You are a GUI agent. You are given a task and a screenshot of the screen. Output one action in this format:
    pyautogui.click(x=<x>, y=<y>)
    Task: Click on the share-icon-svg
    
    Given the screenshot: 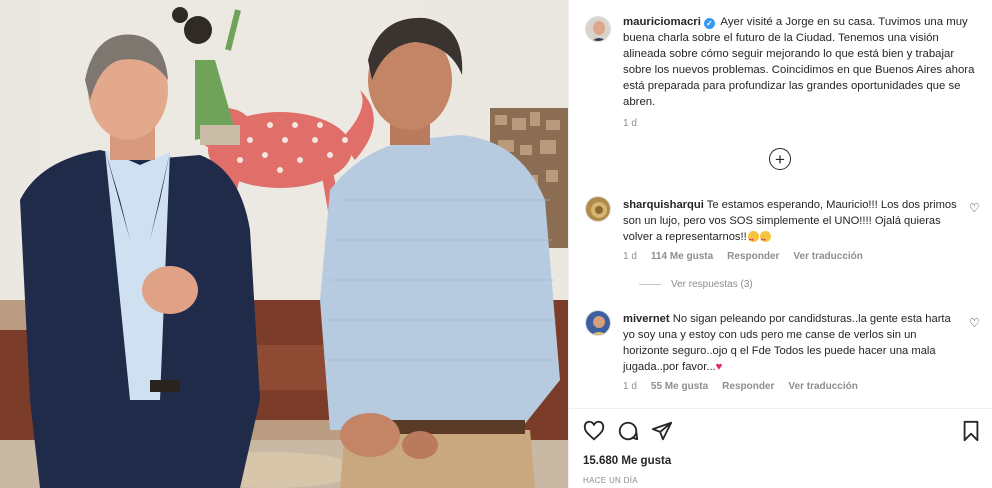 What is the action you would take?
    pyautogui.click(x=662, y=431)
    